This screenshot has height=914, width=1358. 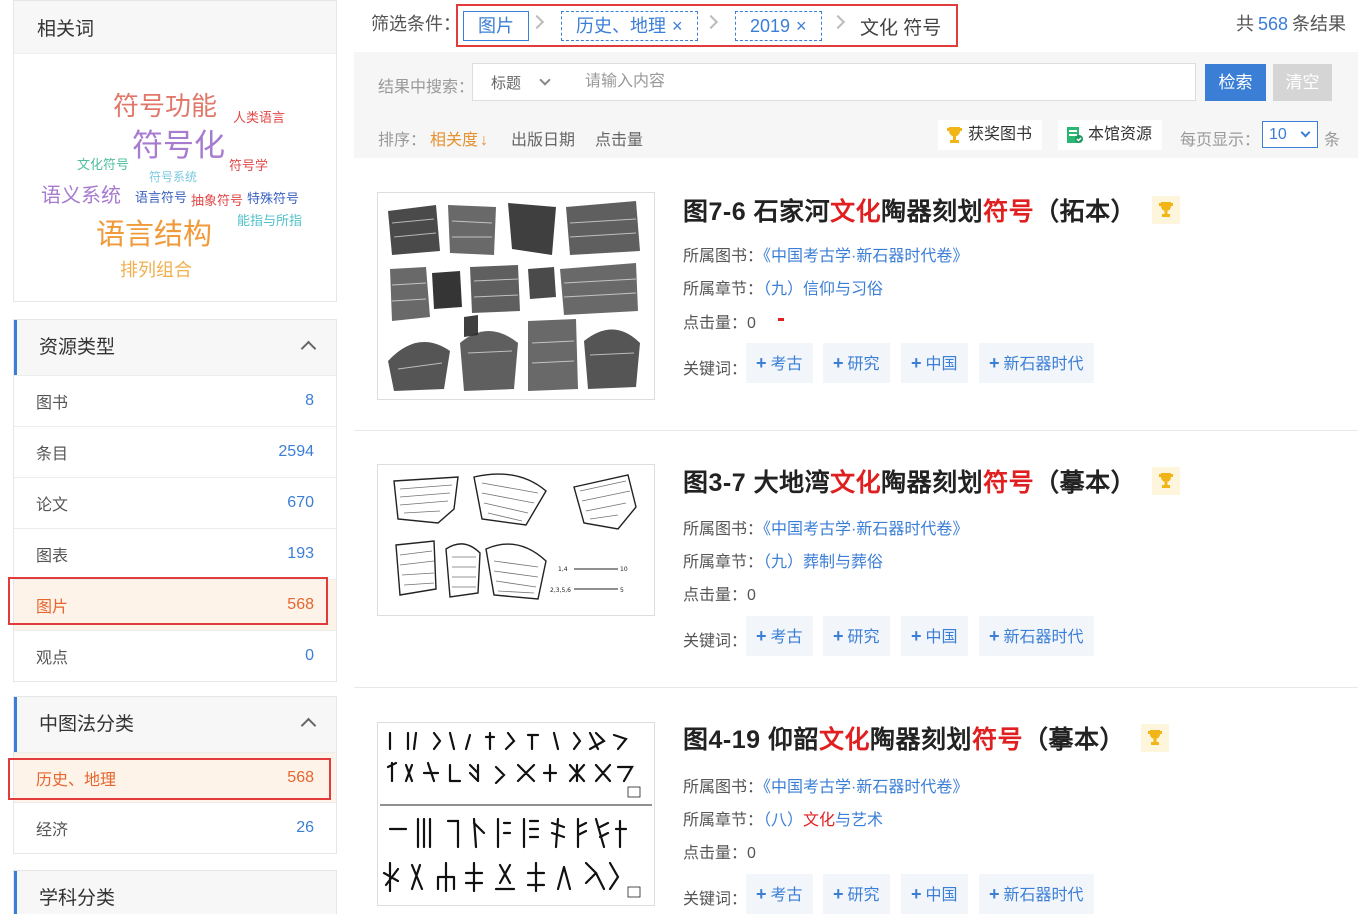 What do you see at coordinates (823, 820) in the screenshot?
I see `chapter-link: （八）文化与艺术` at bounding box center [823, 820].